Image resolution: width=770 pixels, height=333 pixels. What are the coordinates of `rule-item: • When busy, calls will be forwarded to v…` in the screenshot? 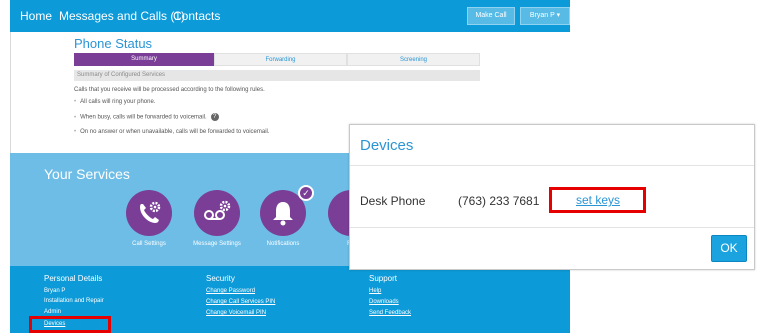 It's located at (146, 117).